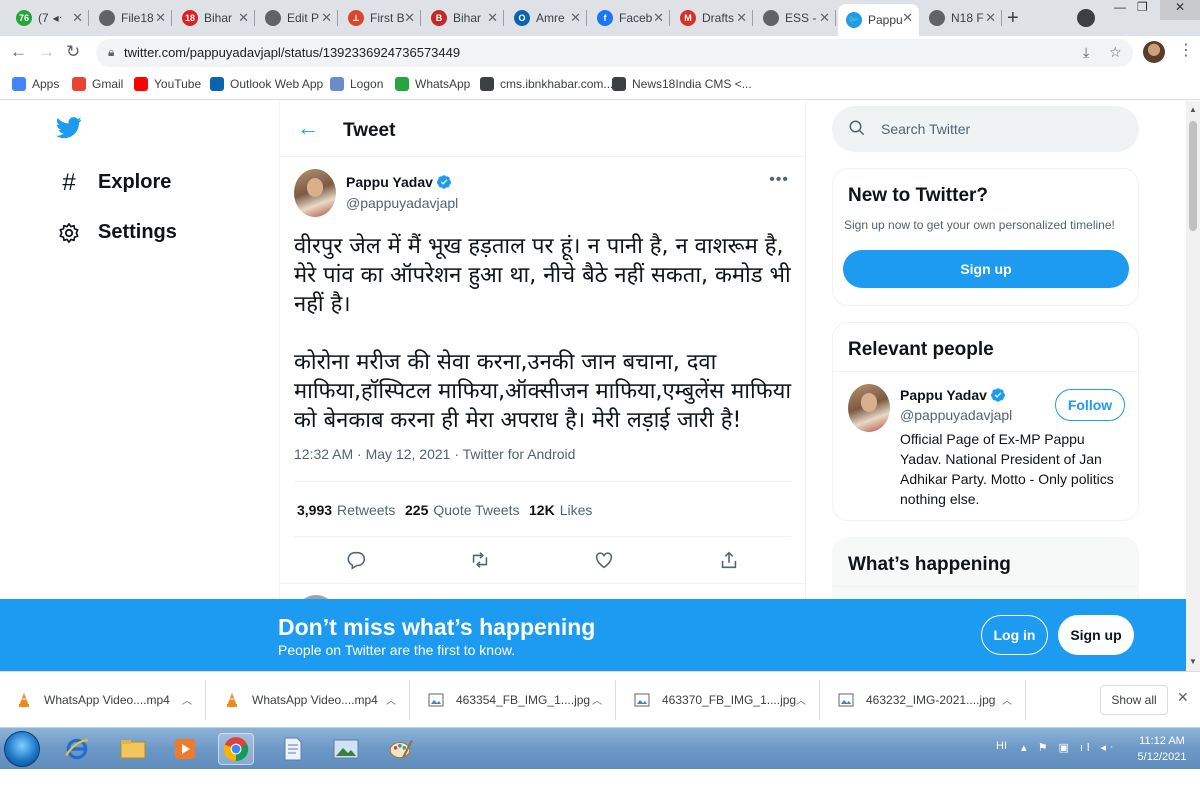 This screenshot has height=800, width=1200. Describe the element at coordinates (380, 18) in the screenshot. I see `browser-tab: ⟂ First B ✕` at that location.